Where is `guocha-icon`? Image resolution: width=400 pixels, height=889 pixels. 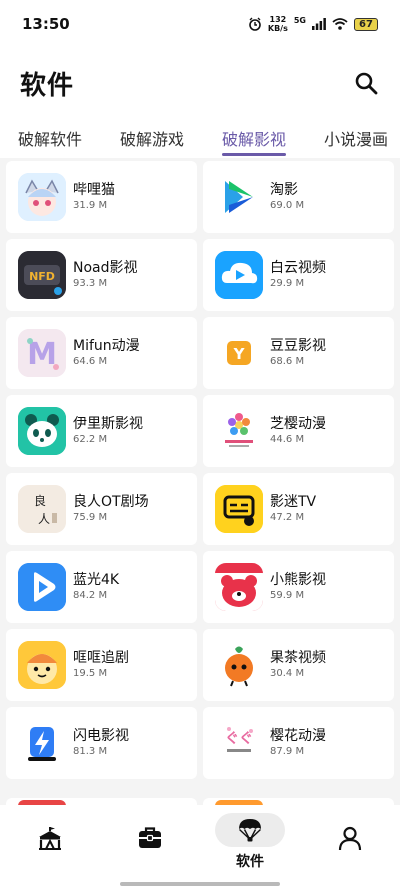 guocha-icon is located at coordinates (239, 665).